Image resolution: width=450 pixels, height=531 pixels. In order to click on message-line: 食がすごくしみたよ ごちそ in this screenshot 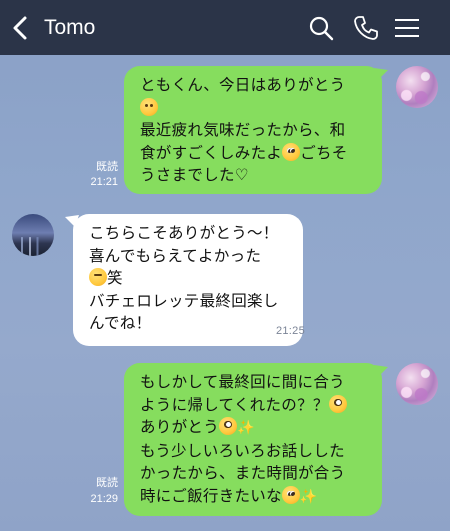, I will do `click(244, 152)`.